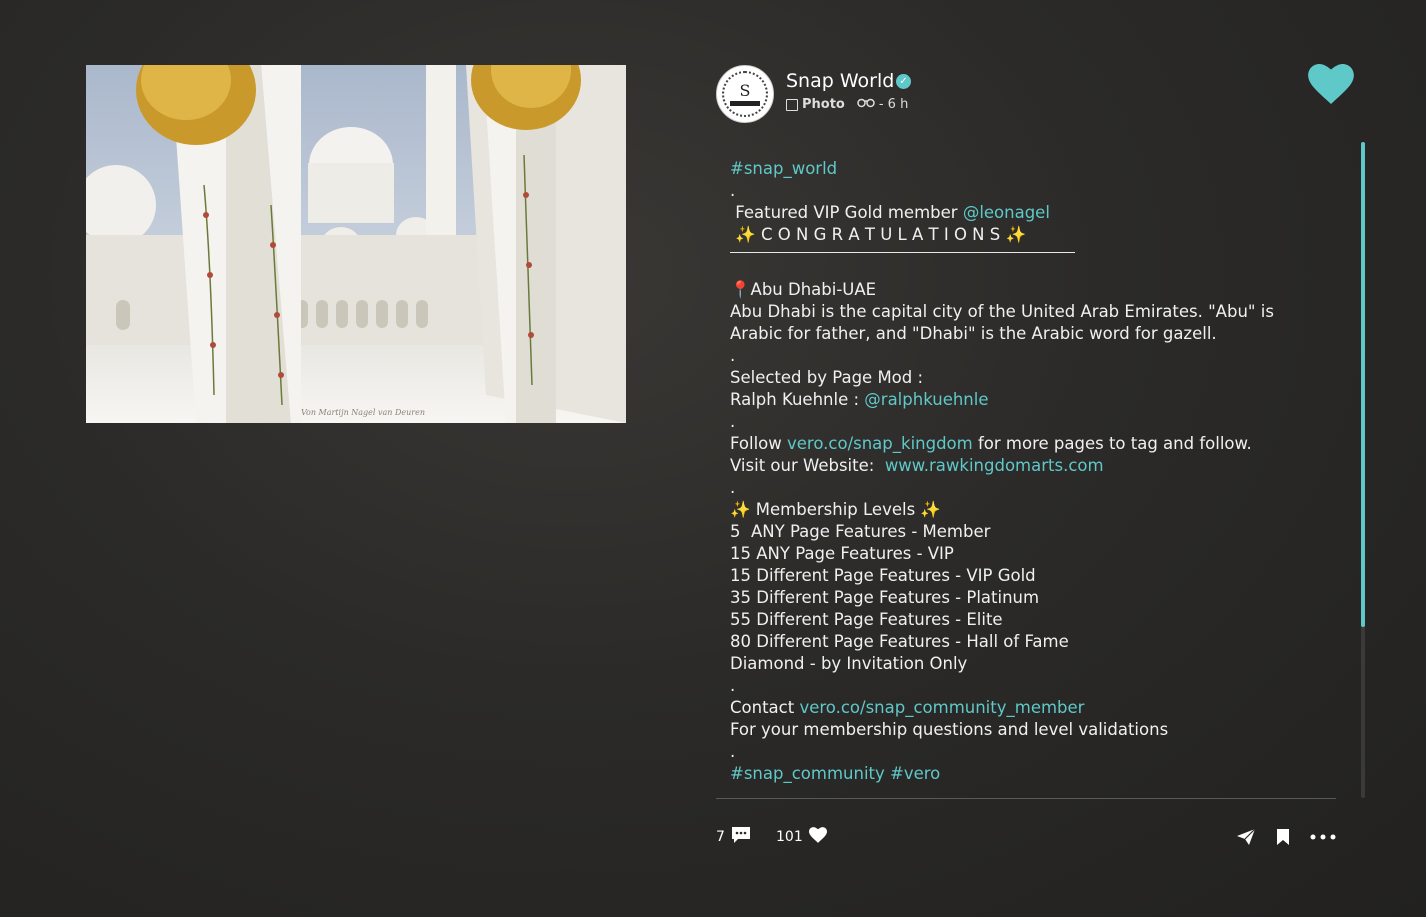  I want to click on scrollbar-thumb, so click(1363, 384).